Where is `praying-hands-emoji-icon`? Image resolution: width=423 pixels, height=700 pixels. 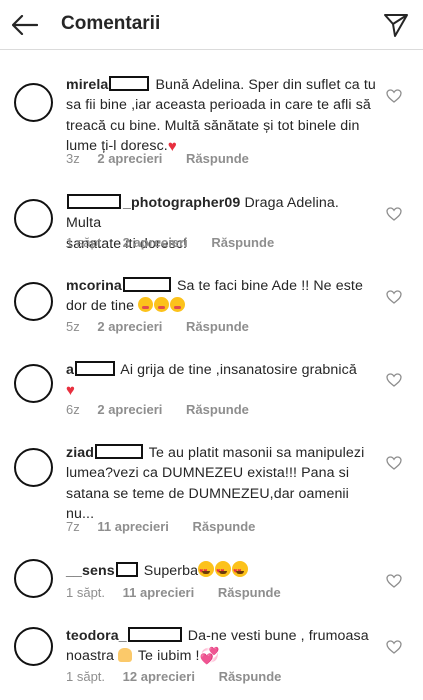 praying-hands-emoji-icon is located at coordinates (125, 655).